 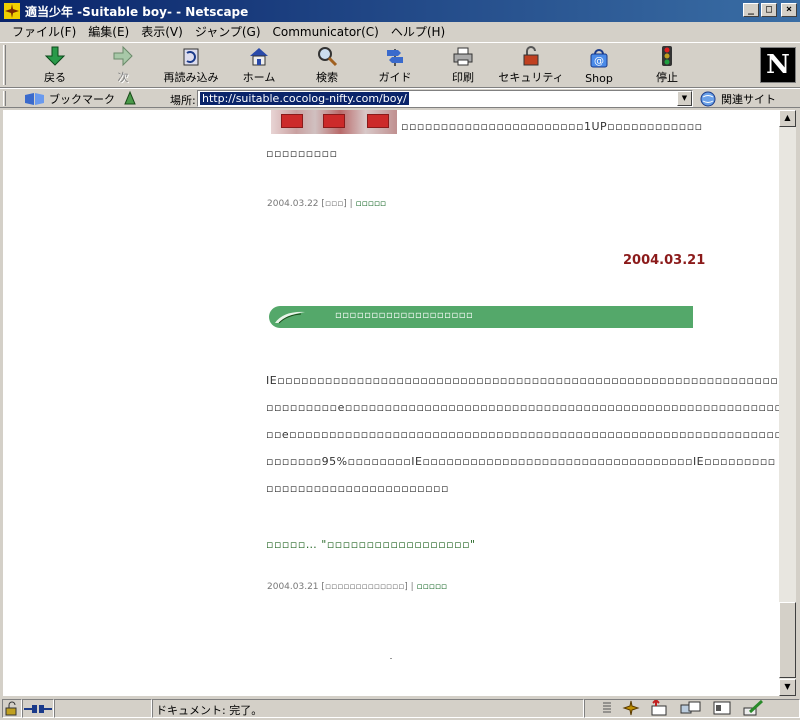 I want to click on status-bar: ドキュメント: 完了。, so click(x=400, y=709).